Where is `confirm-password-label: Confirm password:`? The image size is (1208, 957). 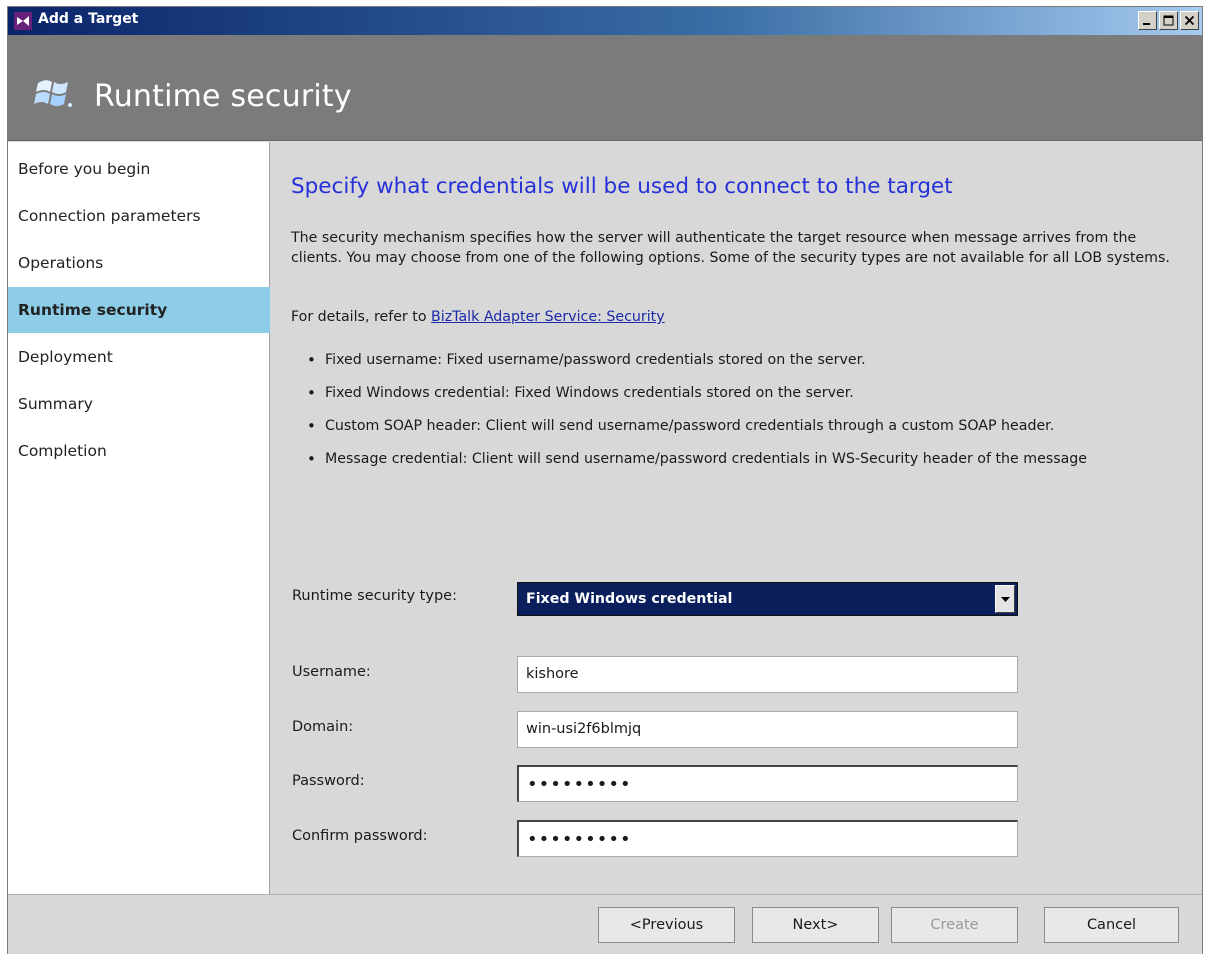
confirm-password-label: Confirm password: is located at coordinates (360, 836).